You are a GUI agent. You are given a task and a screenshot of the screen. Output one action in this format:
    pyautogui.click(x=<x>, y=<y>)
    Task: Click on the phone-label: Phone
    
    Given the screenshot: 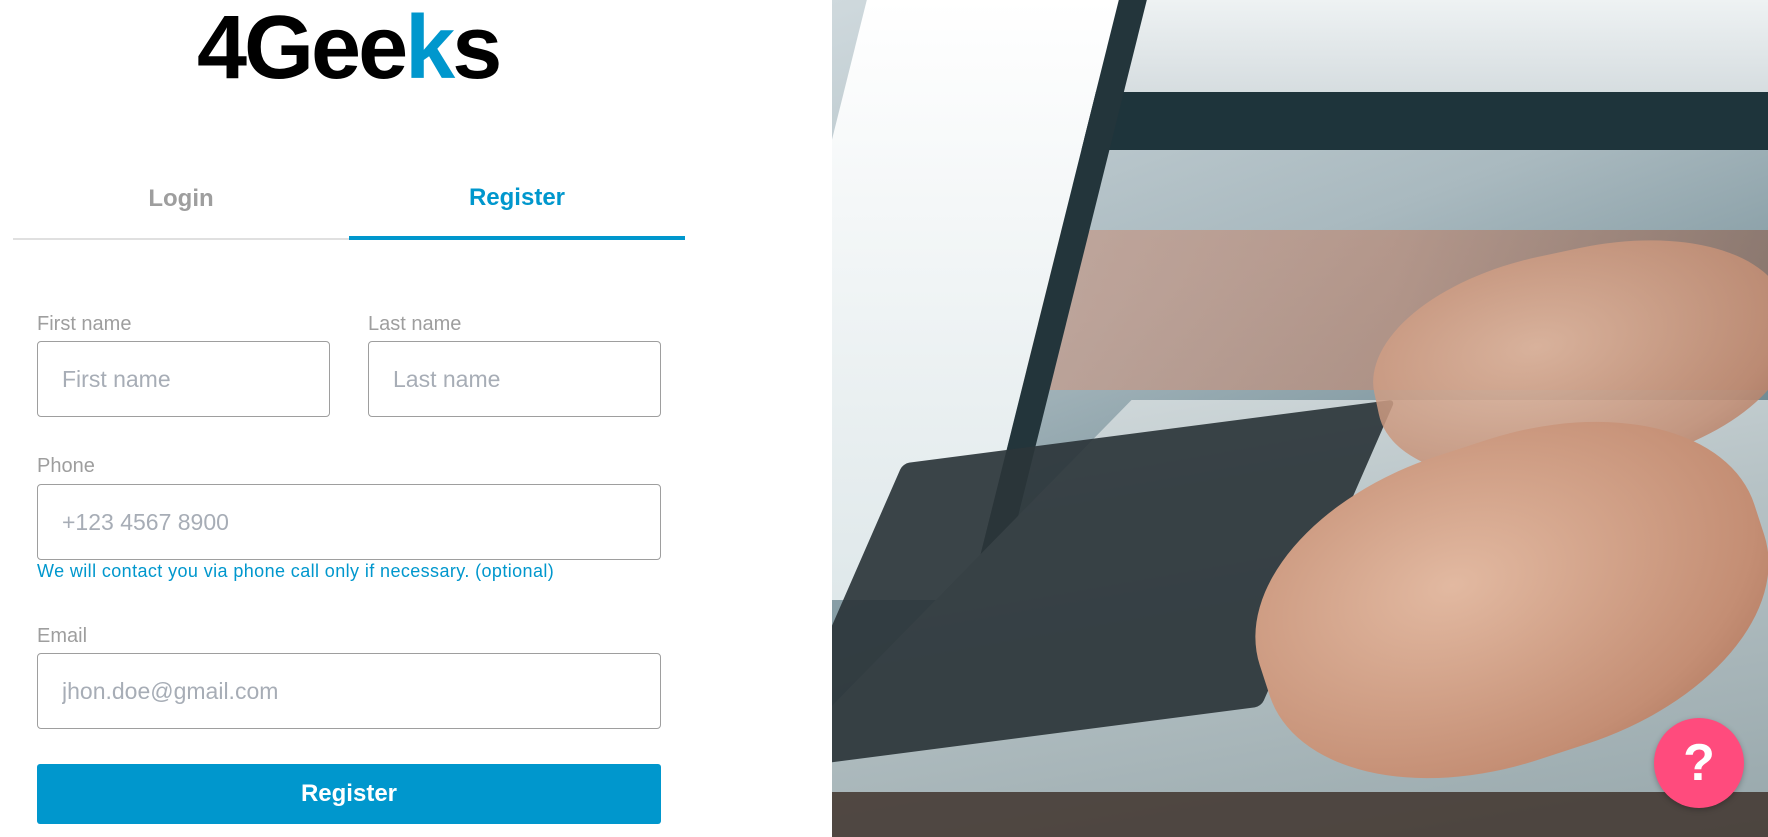 What is the action you would take?
    pyautogui.click(x=66, y=466)
    